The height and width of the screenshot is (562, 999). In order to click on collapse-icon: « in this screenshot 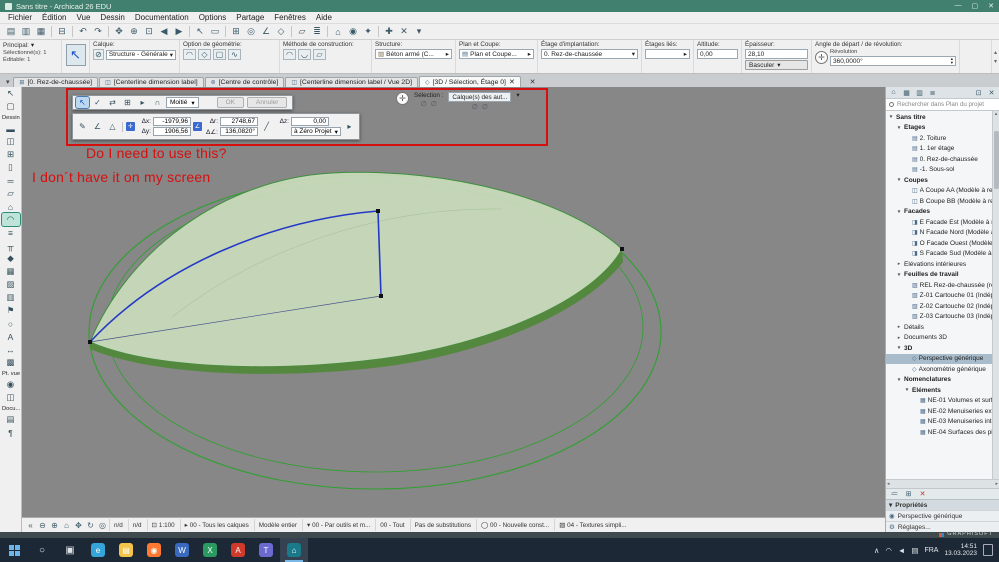, I will do `click(30, 525)`.